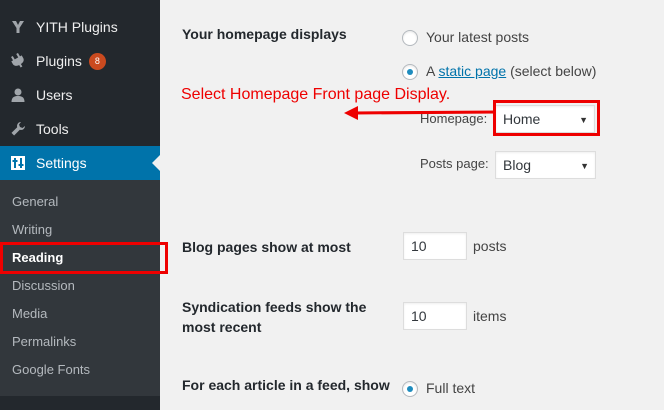 The height and width of the screenshot is (410, 664). I want to click on menu-item-label: YITH Plugins, so click(77, 27).